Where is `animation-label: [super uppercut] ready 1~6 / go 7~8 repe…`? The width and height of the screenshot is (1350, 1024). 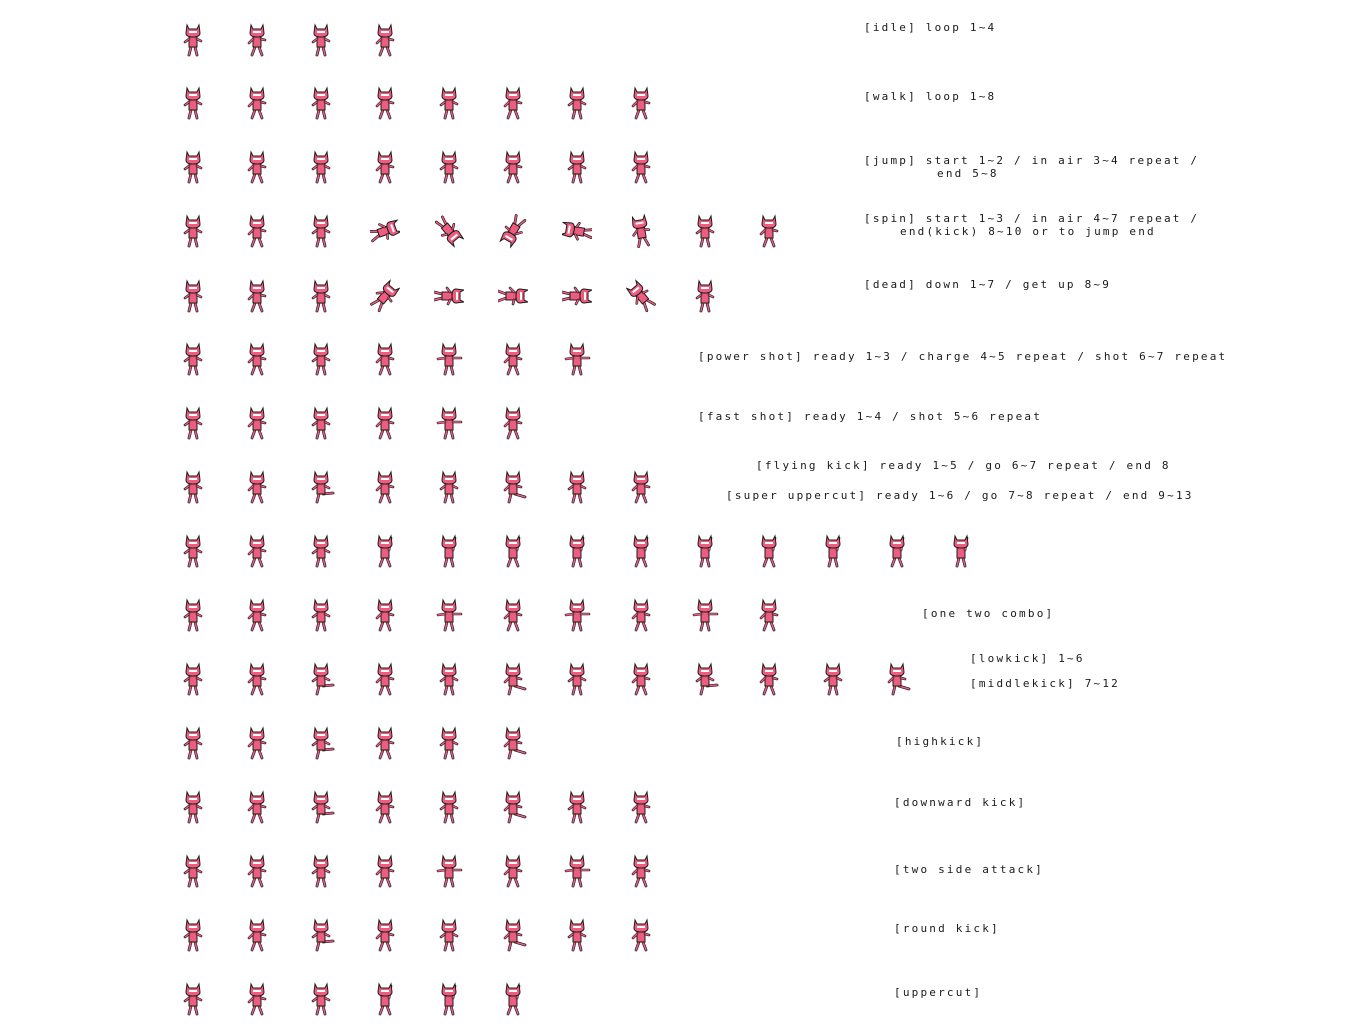
animation-label: [super uppercut] ready 1~6 / go 7~8 repe… is located at coordinates (960, 495).